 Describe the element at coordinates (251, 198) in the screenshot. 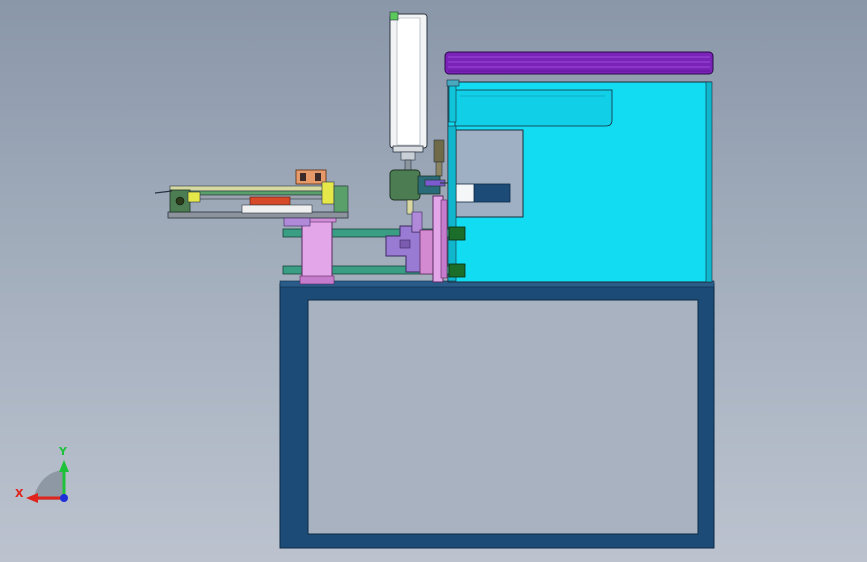

I see `feeder-arm` at that location.